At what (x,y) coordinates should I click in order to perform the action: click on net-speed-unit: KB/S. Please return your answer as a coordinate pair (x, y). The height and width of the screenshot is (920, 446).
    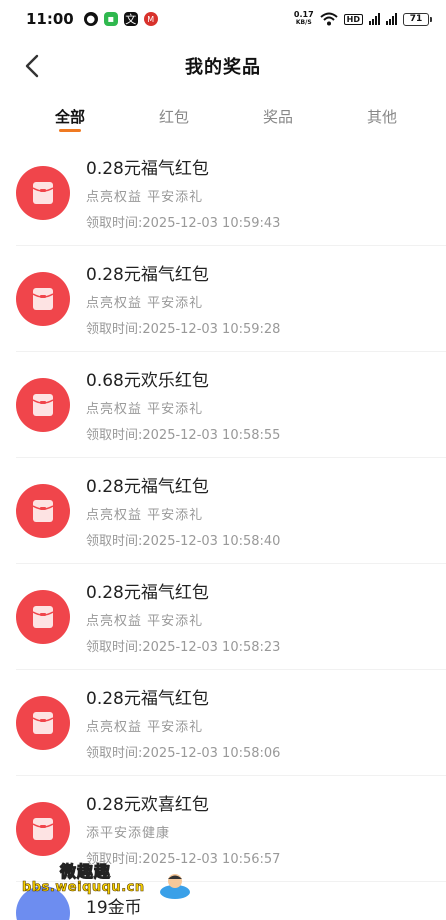
    Looking at the image, I should click on (303, 22).